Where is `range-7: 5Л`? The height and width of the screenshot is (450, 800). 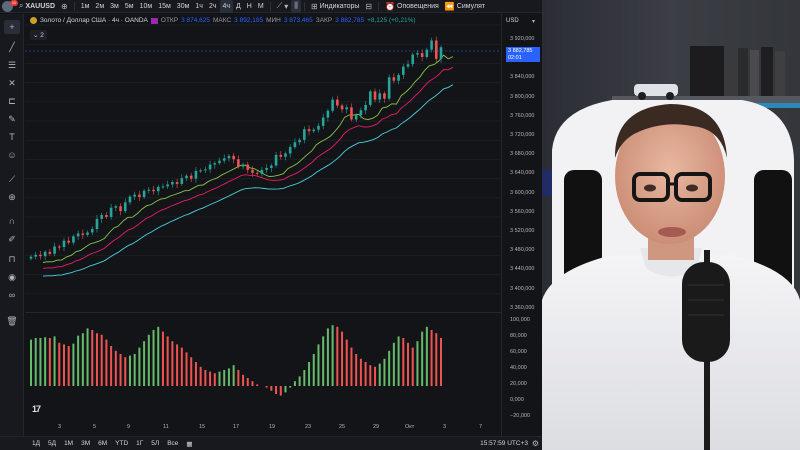
range-7: 5Л is located at coordinates (155, 443).